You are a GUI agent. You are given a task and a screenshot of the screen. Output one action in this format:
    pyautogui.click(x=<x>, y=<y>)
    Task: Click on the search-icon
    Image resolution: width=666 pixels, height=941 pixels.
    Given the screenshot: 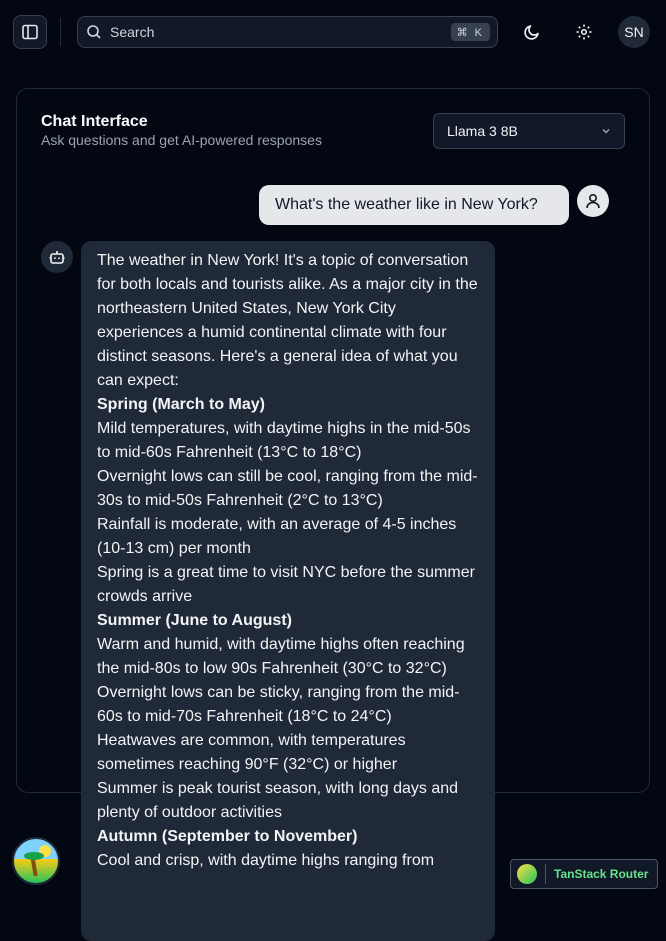 What is the action you would take?
    pyautogui.click(x=94, y=32)
    